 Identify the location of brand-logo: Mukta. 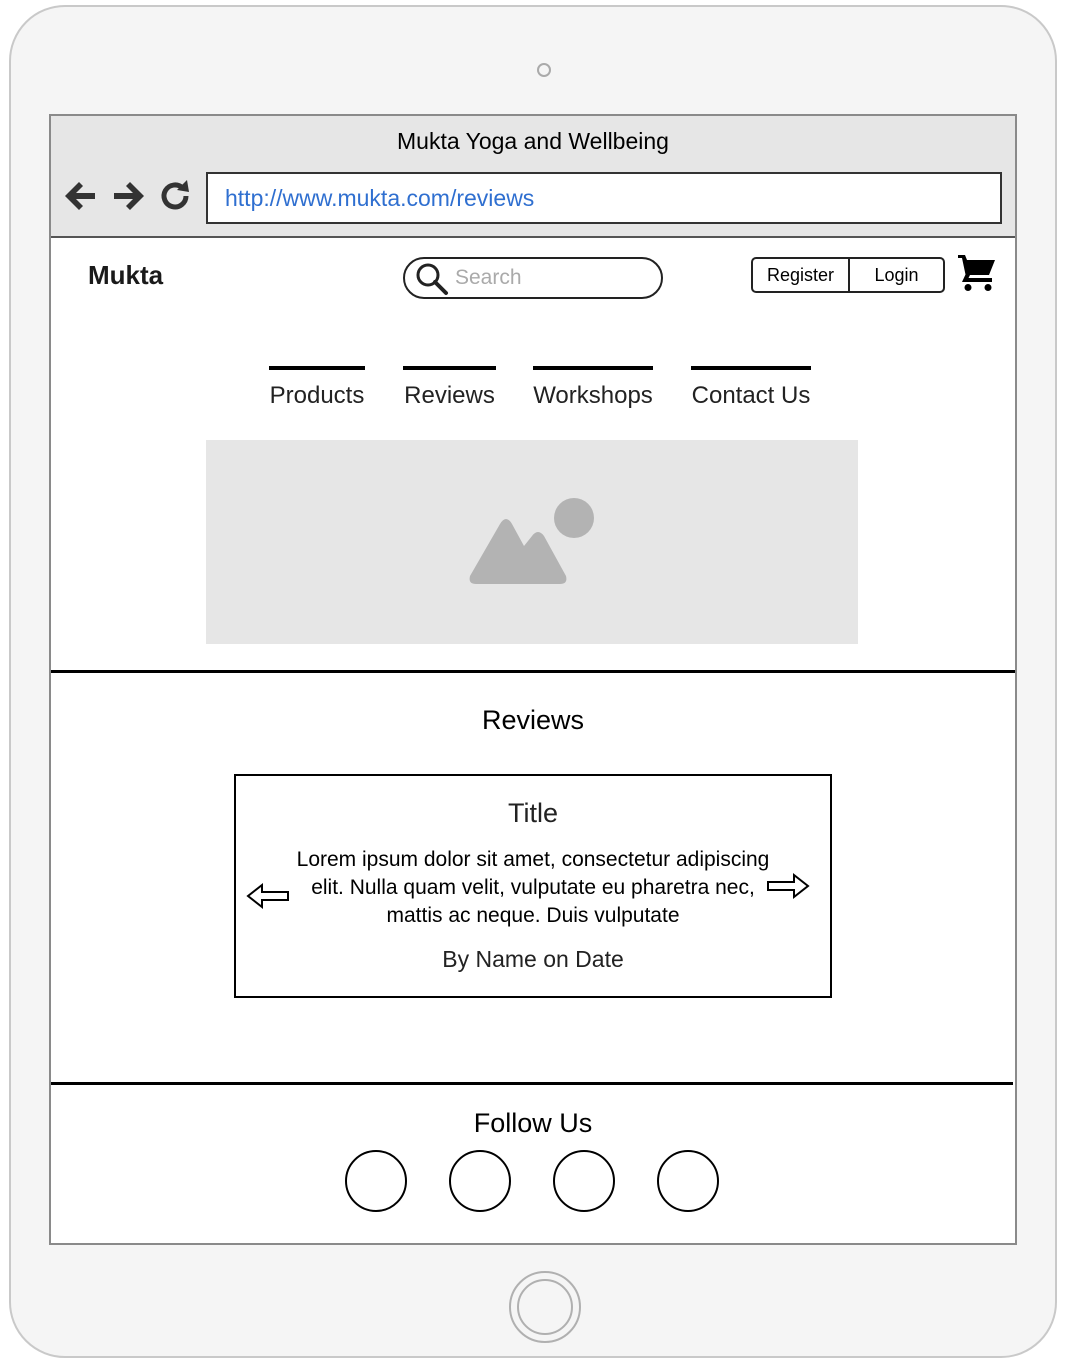
(125, 275).